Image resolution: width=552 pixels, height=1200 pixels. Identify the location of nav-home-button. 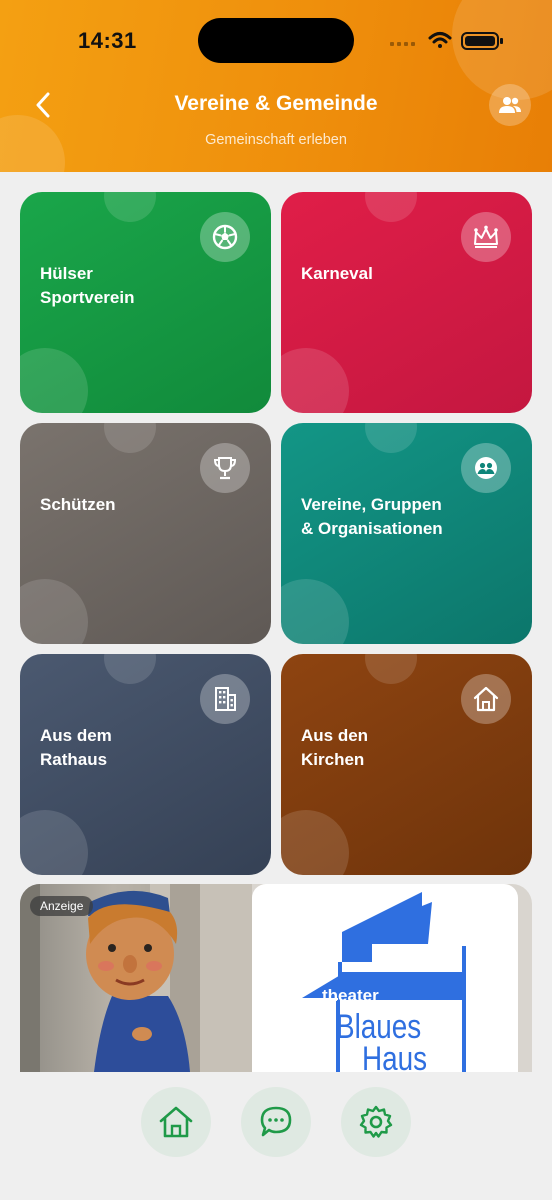
(176, 1122).